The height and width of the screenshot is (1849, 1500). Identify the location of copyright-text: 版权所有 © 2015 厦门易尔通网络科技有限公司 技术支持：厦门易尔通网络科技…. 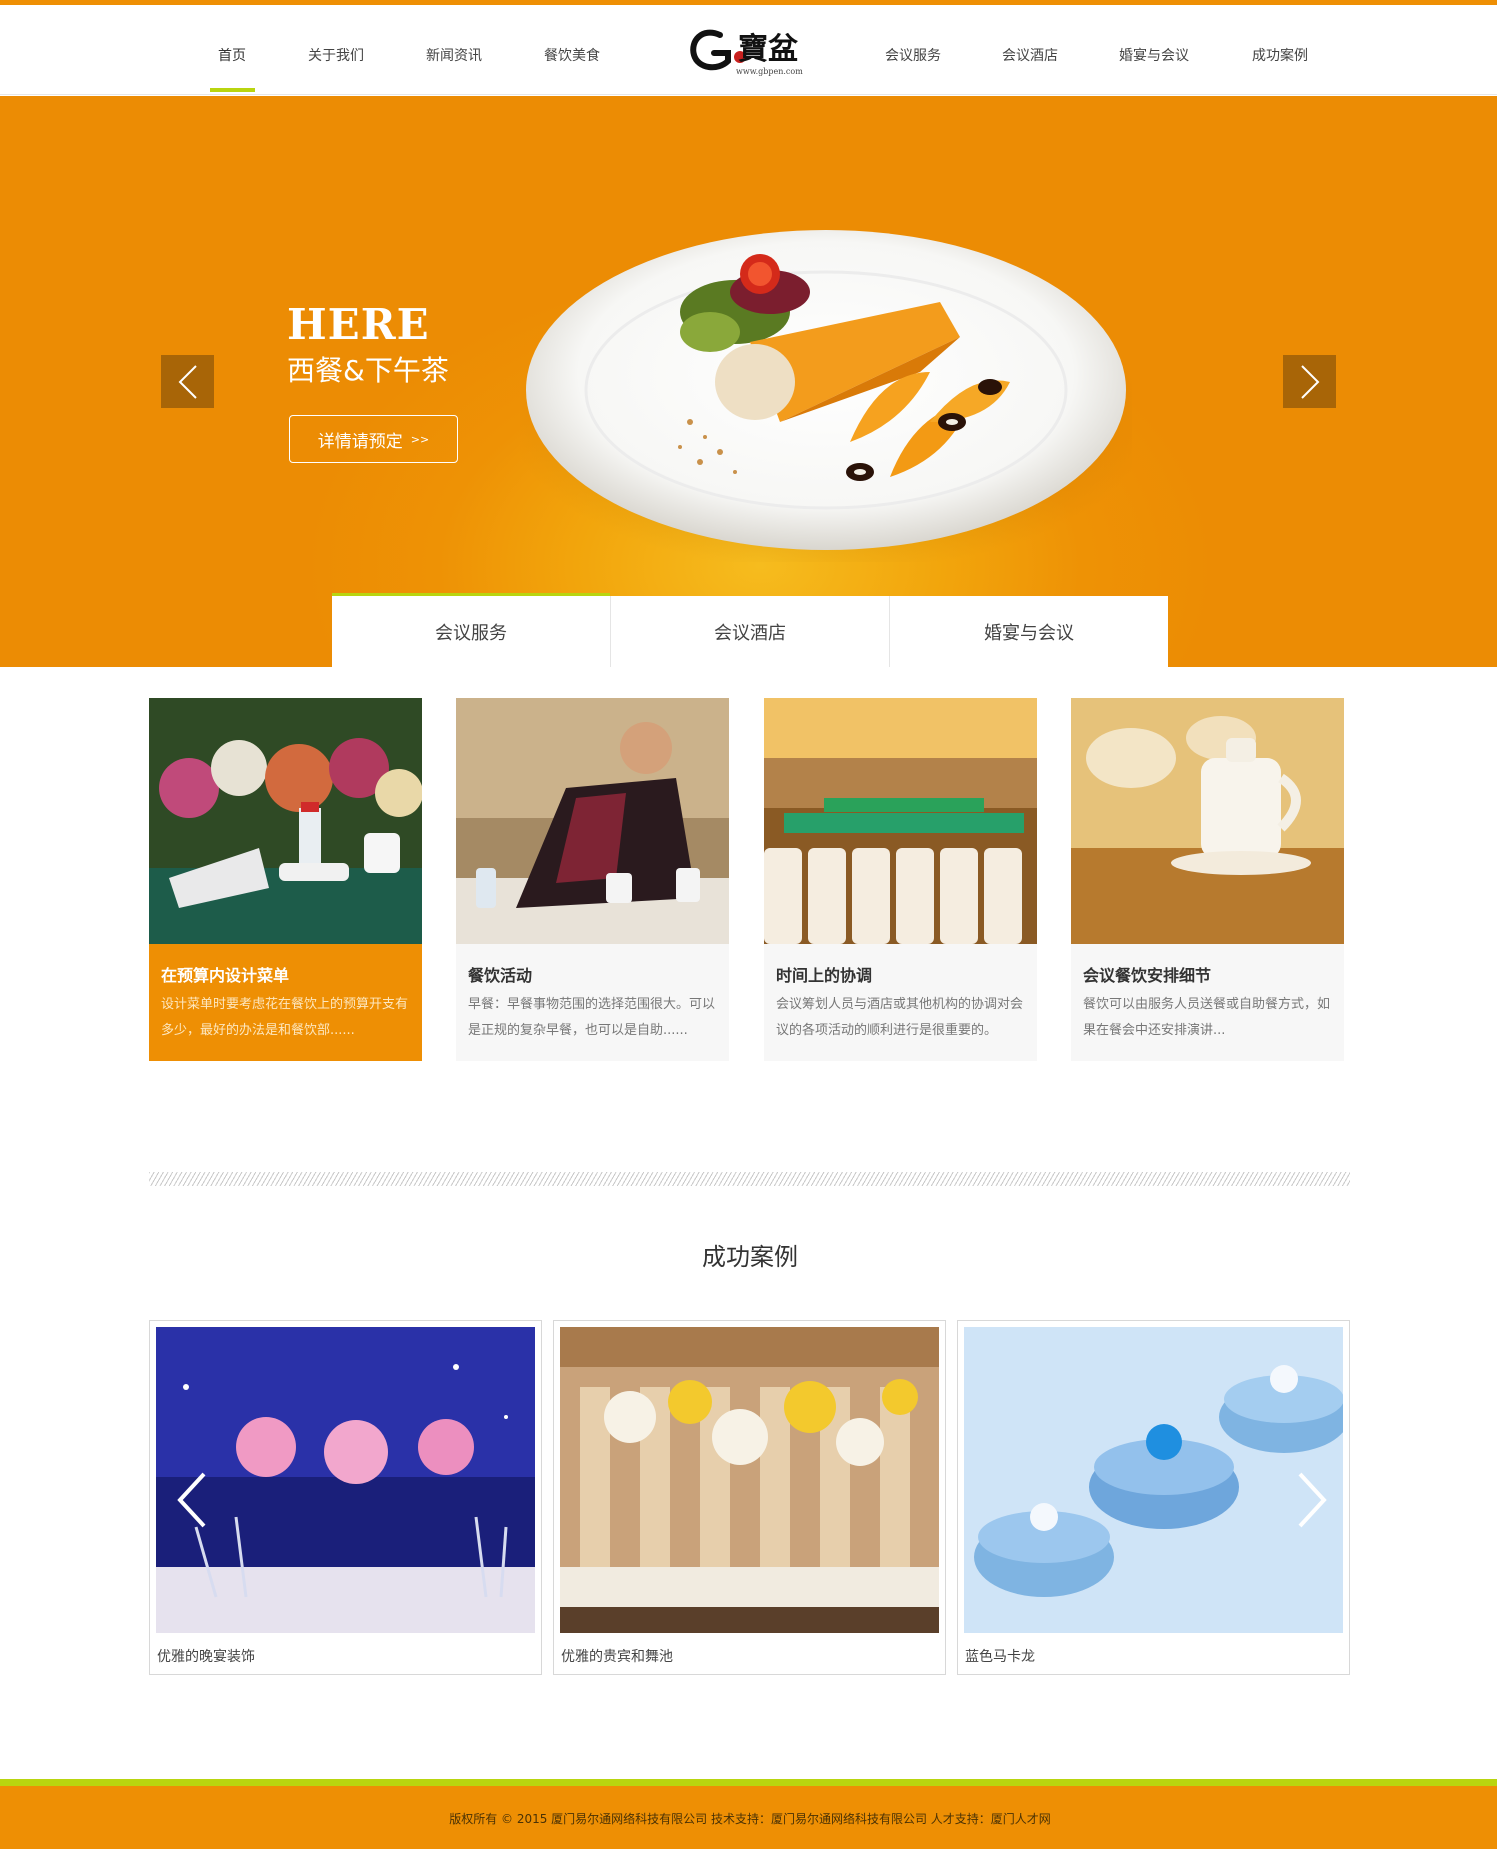
(750, 1819).